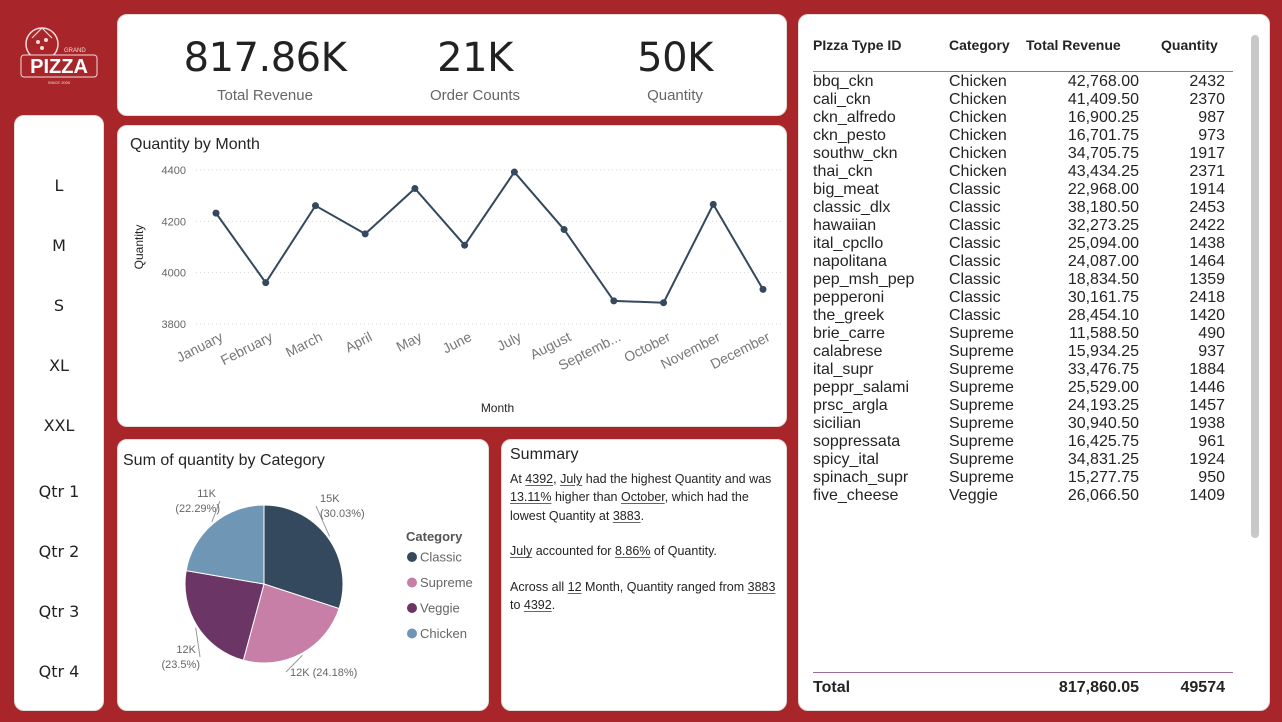  I want to click on table-row: soppressata Supreme 16,425.75 961, so click(1023, 442).